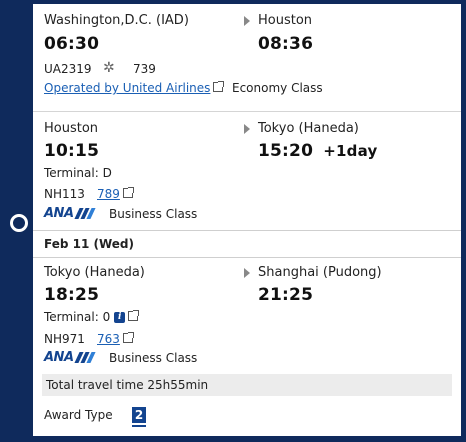 The image size is (466, 442). What do you see at coordinates (286, 44) in the screenshot?
I see `arrival-time: 08:36` at bounding box center [286, 44].